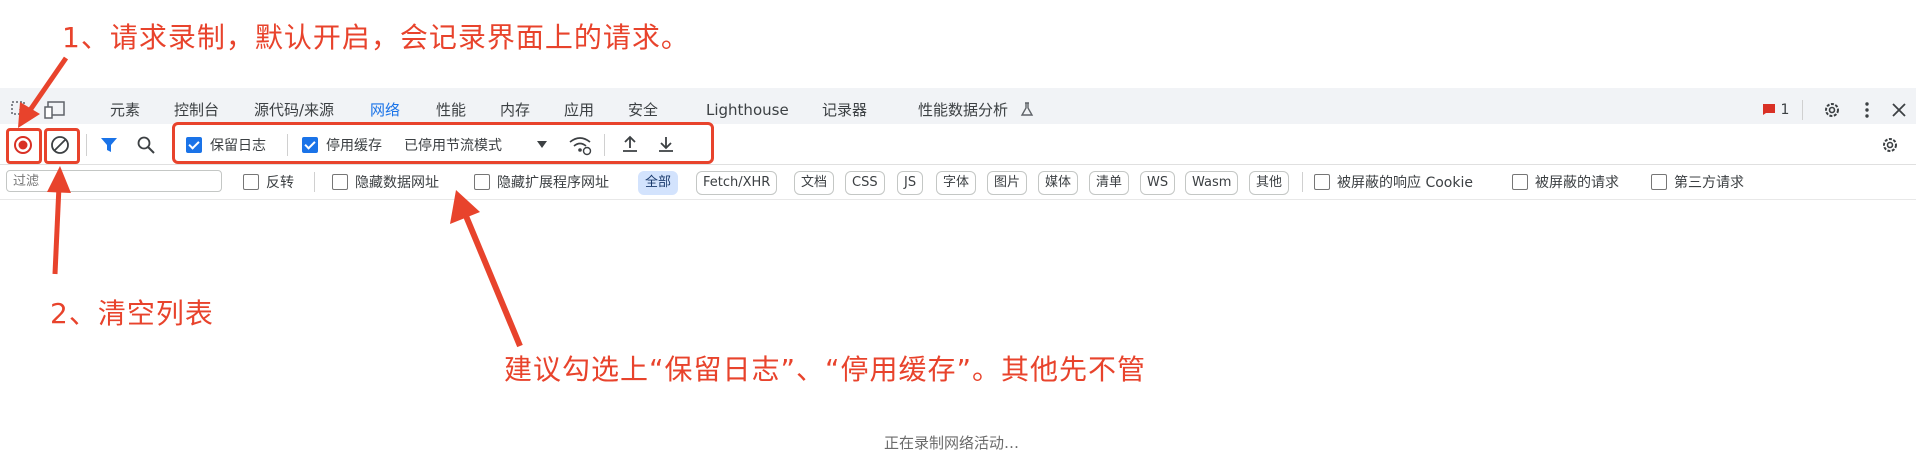  I want to click on arrow-to-record, so click(46, 87).